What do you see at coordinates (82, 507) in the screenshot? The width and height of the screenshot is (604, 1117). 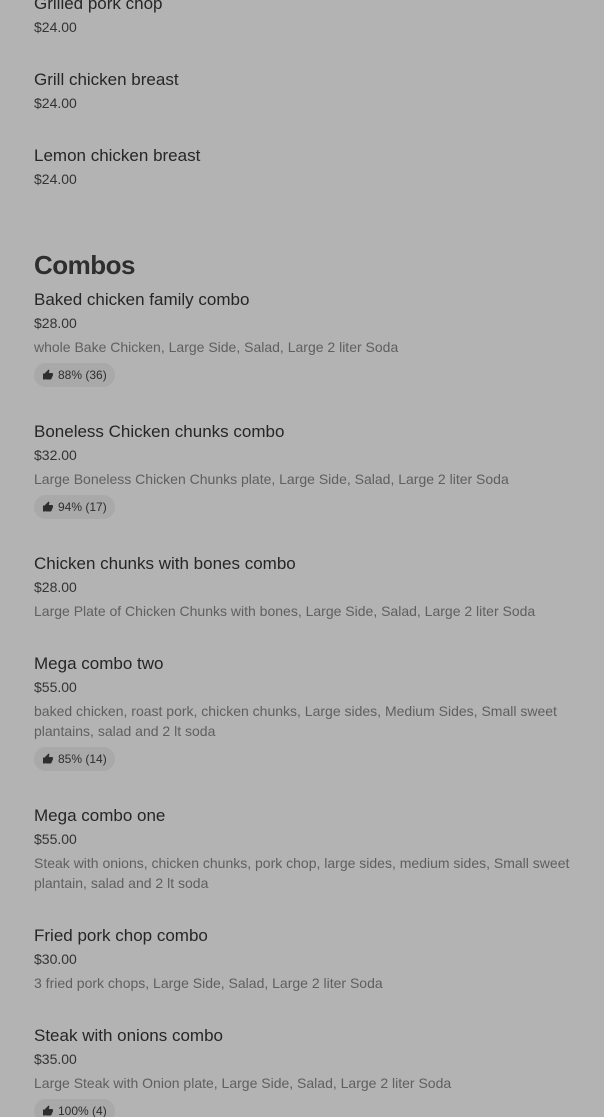 I see `rating-text: 94% (17)` at bounding box center [82, 507].